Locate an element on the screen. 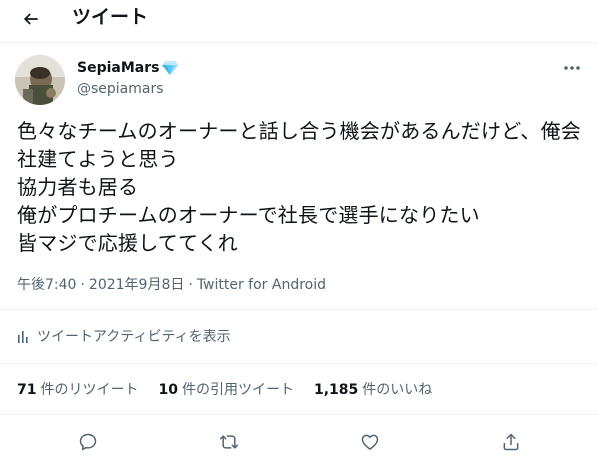 The height and width of the screenshot is (469, 598). tweet-source: Twitter for Android is located at coordinates (261, 285).